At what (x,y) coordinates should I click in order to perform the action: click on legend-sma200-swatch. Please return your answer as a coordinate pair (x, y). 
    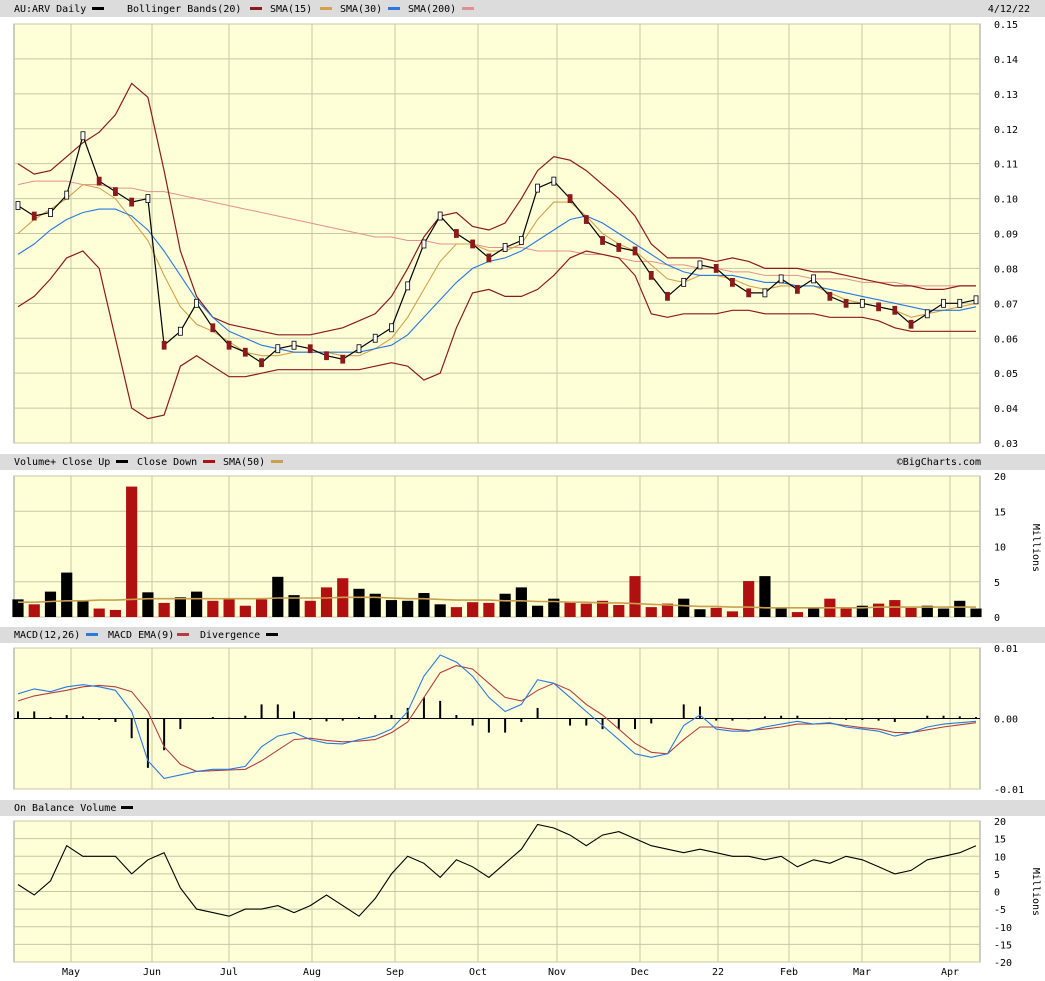
    Looking at the image, I should click on (468, 8).